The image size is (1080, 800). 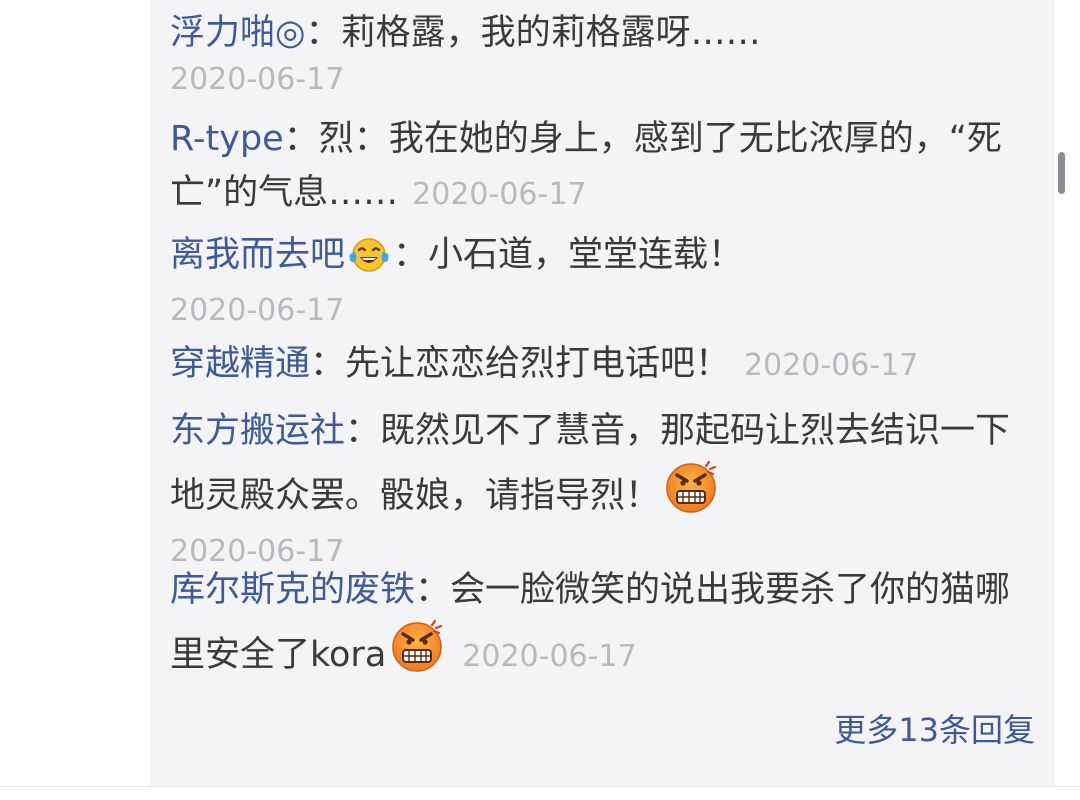 What do you see at coordinates (238, 33) in the screenshot?
I see `comment-username: 浮力啪◎` at bounding box center [238, 33].